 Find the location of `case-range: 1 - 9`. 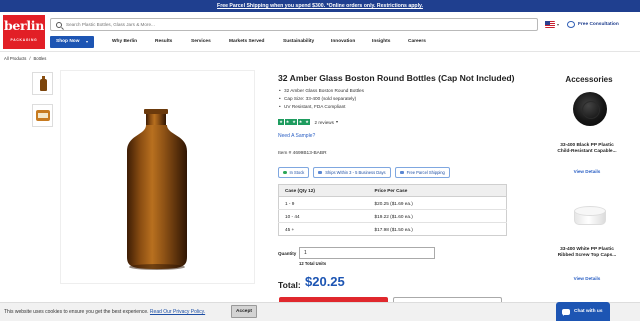

case-range: 1 - 9 is located at coordinates (323, 203).